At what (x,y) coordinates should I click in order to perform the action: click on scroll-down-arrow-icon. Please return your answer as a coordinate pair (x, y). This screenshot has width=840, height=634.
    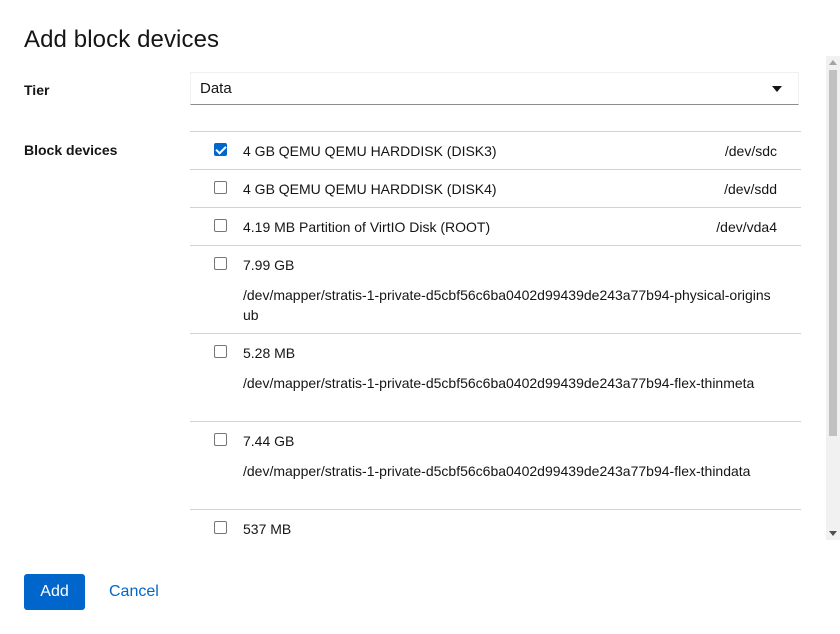
    Looking at the image, I should click on (833, 533).